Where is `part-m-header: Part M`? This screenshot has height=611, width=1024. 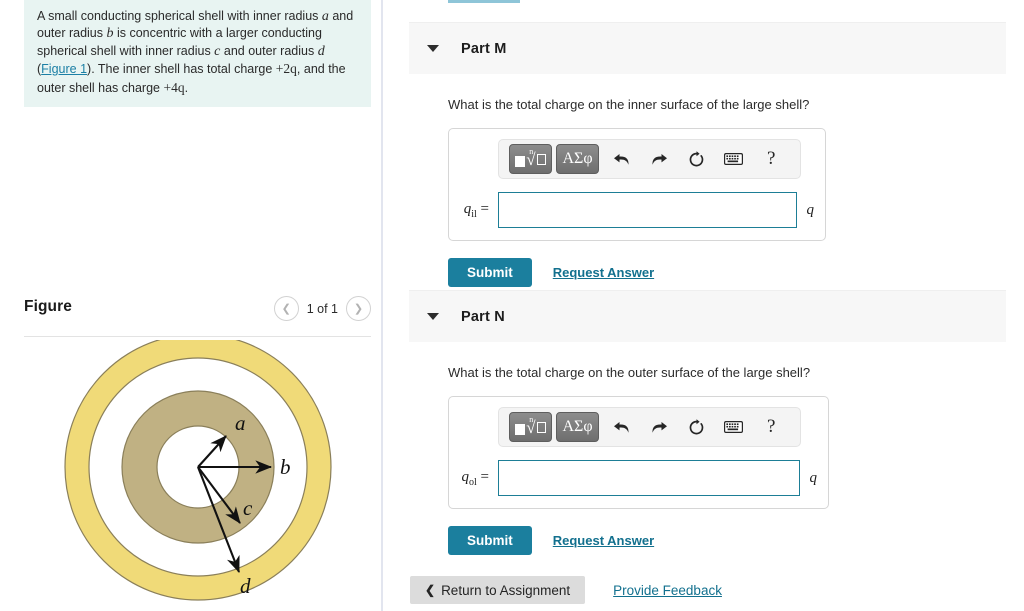 part-m-header: Part M is located at coordinates (707, 48).